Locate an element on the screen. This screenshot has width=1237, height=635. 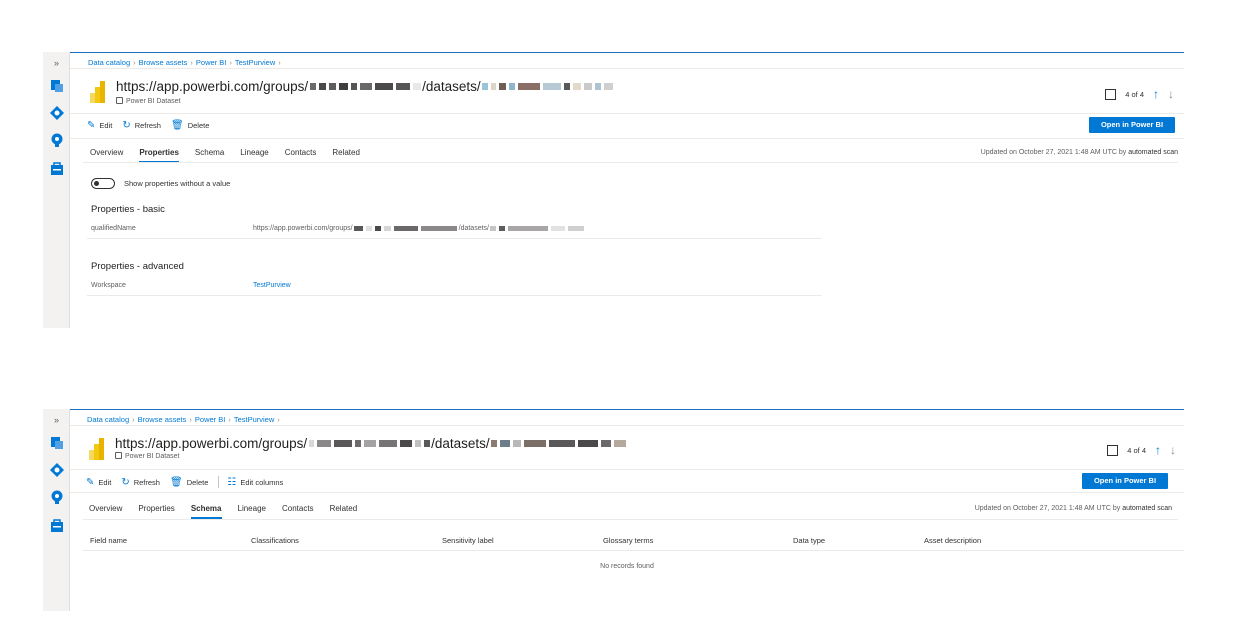
pencil-icon: ✎ is located at coordinates (90, 482).